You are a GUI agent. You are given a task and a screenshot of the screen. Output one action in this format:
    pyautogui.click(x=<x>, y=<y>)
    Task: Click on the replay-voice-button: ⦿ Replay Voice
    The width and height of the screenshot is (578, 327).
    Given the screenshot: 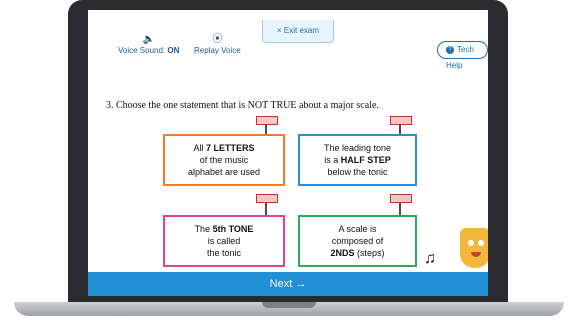 What is the action you would take?
    pyautogui.click(x=217, y=44)
    